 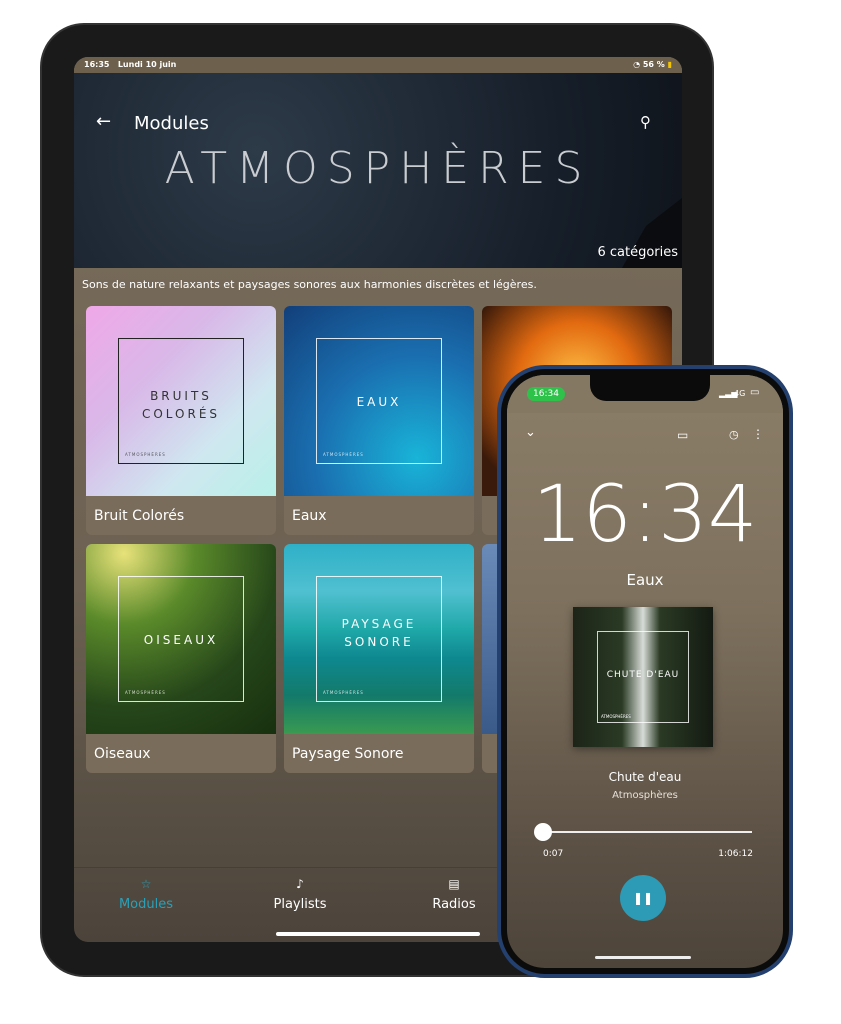 I want to click on art-frame: OISEAUX ATMOSPHÈRES, so click(x=181, y=639).